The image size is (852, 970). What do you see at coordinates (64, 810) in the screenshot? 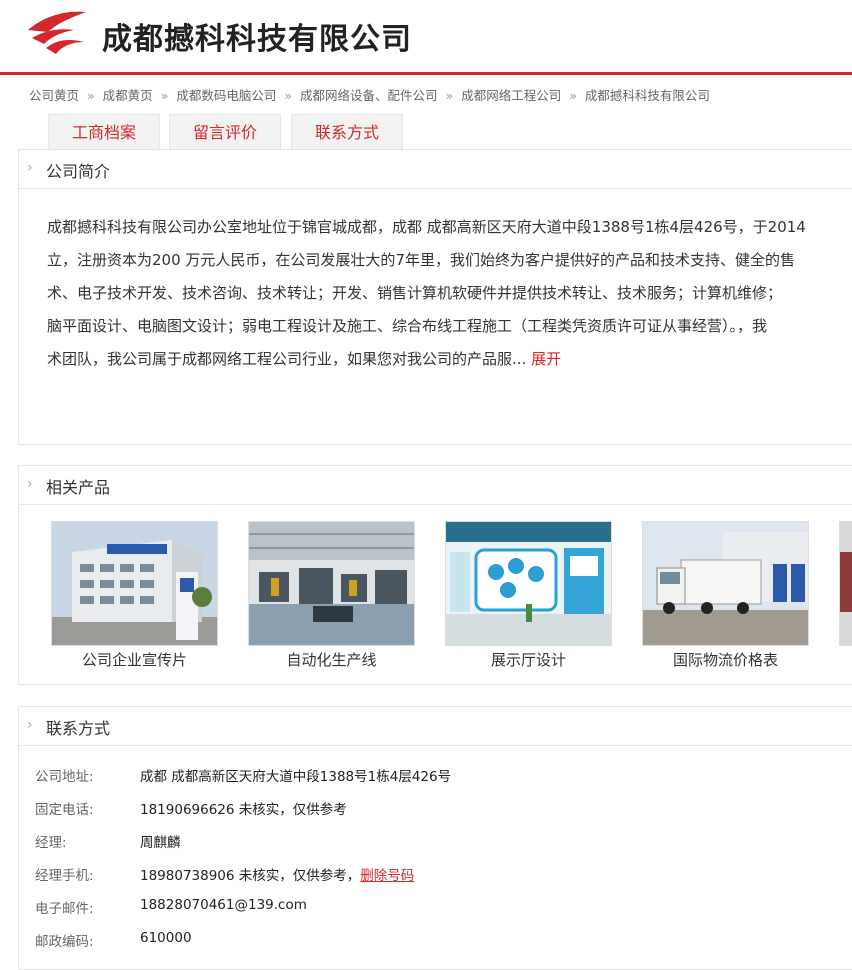
I see `contact-label: 固定电话:` at bounding box center [64, 810].